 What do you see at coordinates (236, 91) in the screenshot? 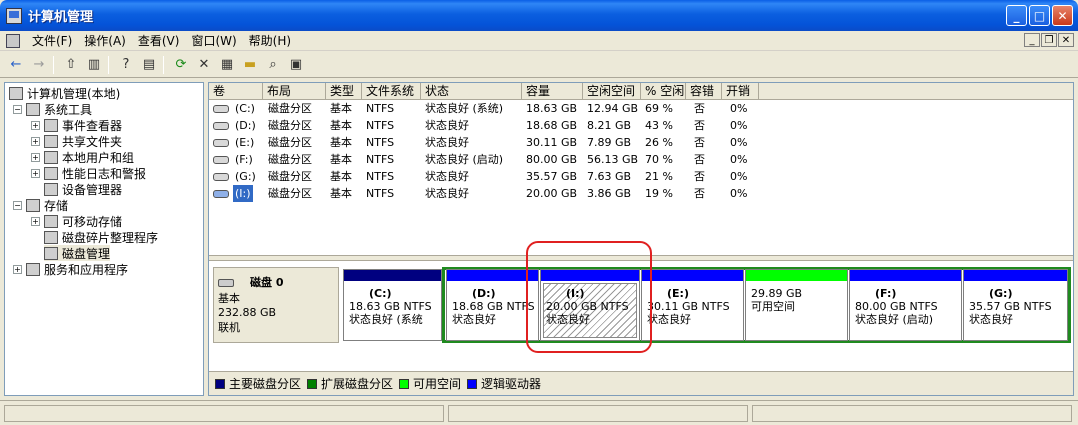
I see `column-header-volume: 卷` at bounding box center [236, 91].